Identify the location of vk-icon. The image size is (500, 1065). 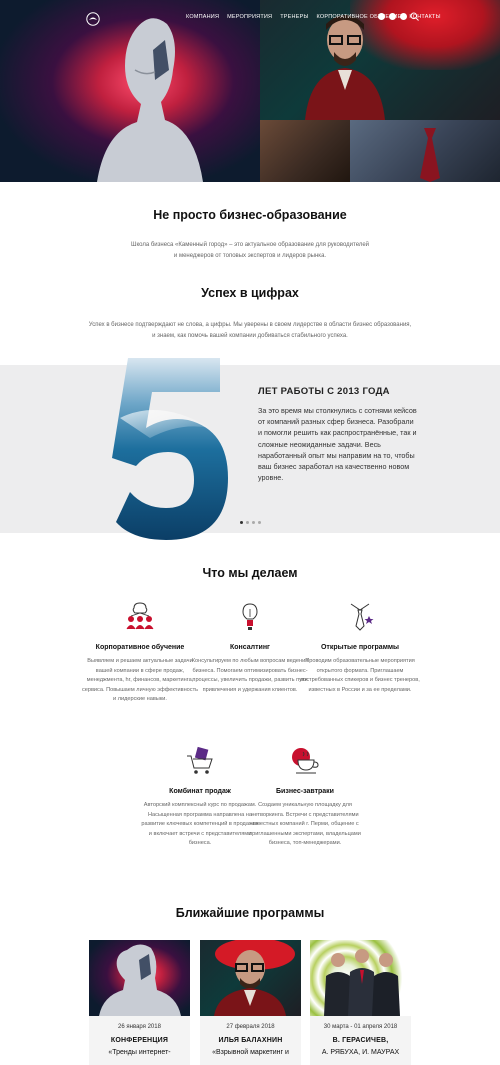
(392, 16).